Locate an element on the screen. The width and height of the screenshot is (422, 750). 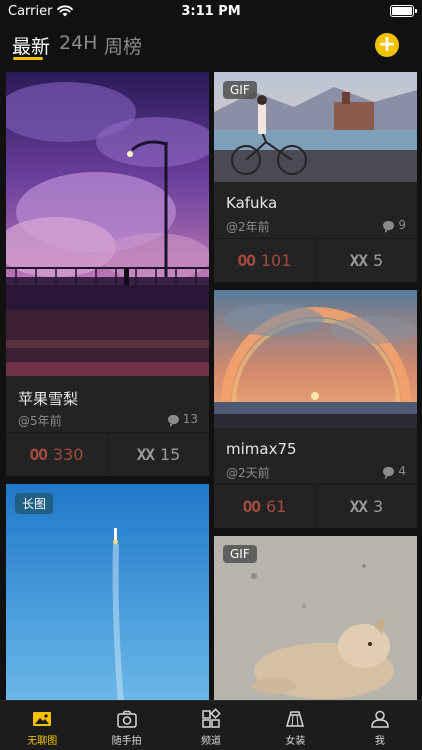
vote-row: OO 61 XX 3 is located at coordinates (315, 506).